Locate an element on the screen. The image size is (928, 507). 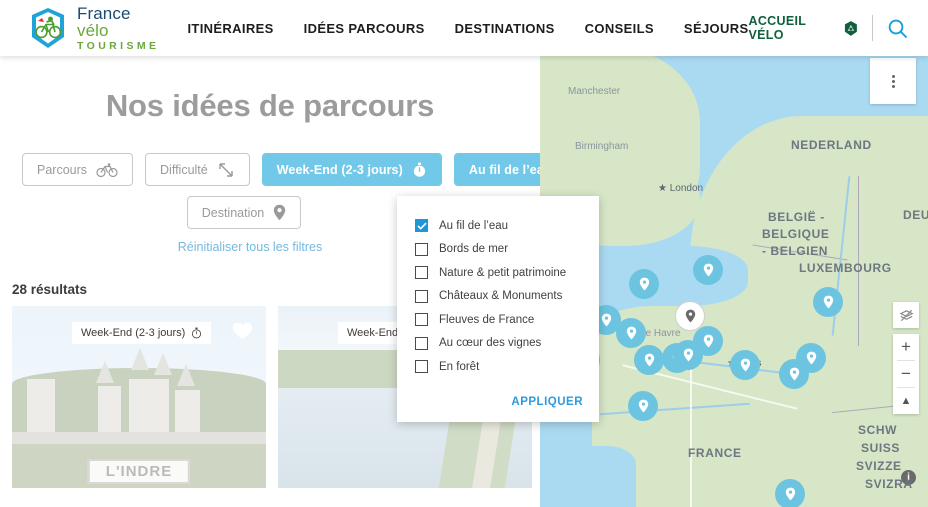
nav-item-sejours: SÉJOURS is located at coordinates (716, 28).